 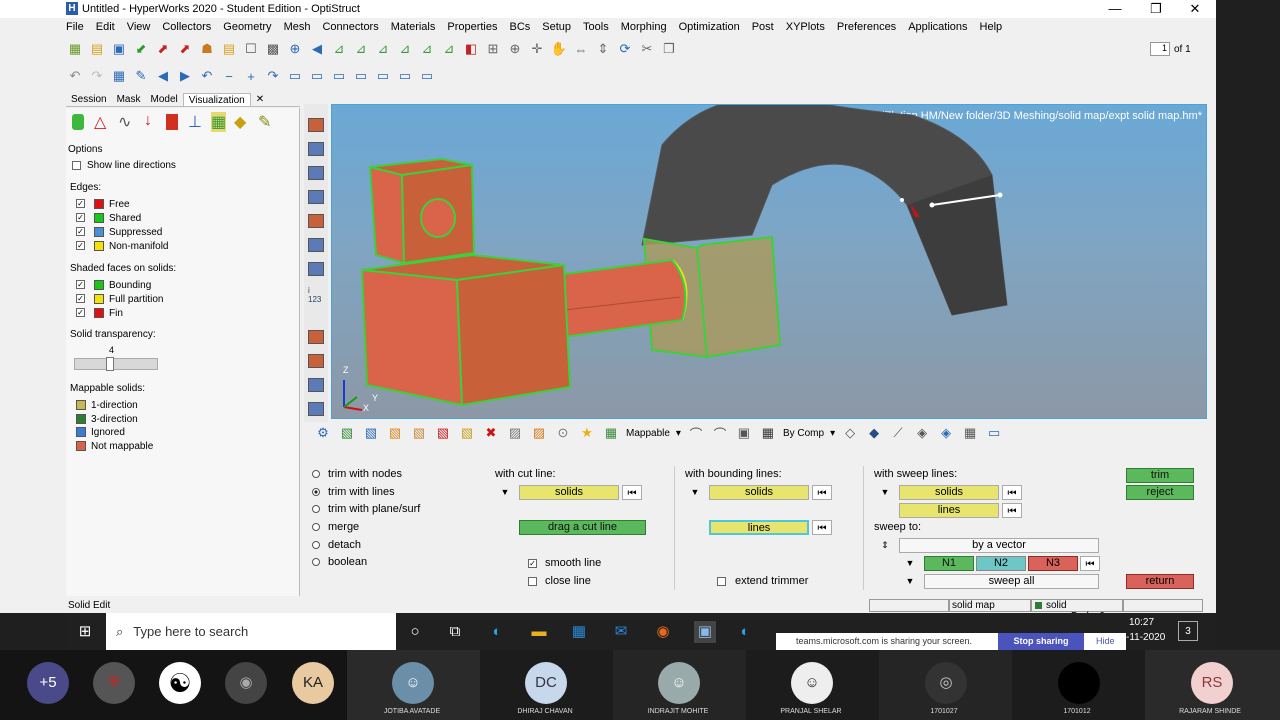 I want to click on cut-solids-reverse-button: ⏮, so click(x=632, y=492).